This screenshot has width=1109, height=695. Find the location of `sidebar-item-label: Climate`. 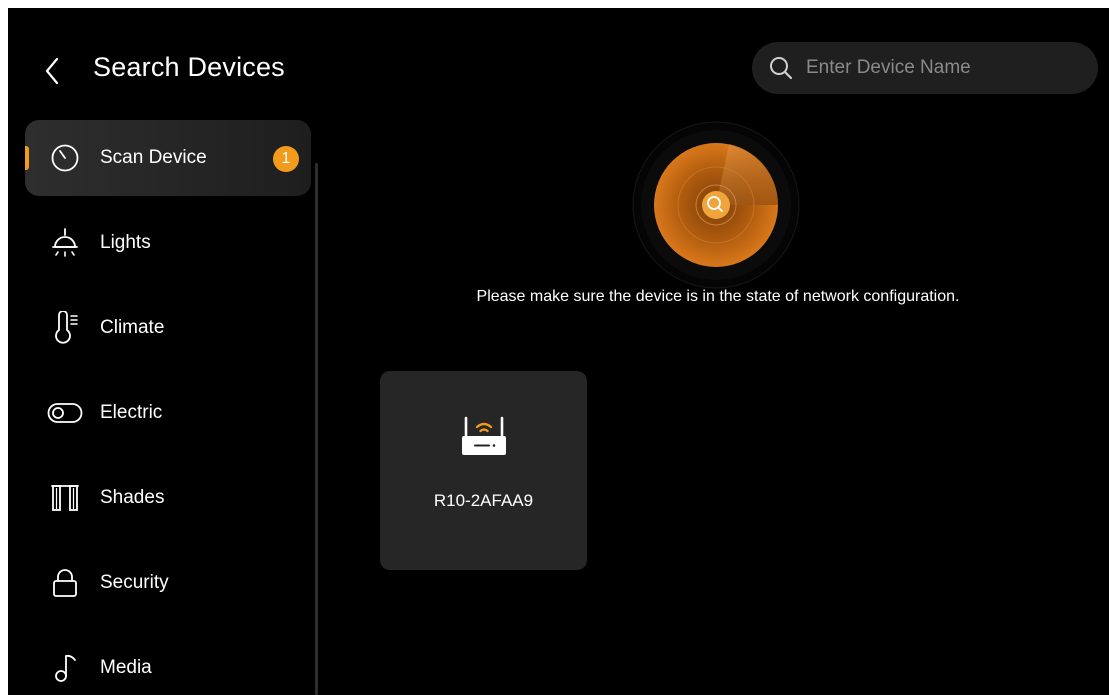

sidebar-item-label: Climate is located at coordinates (132, 327).